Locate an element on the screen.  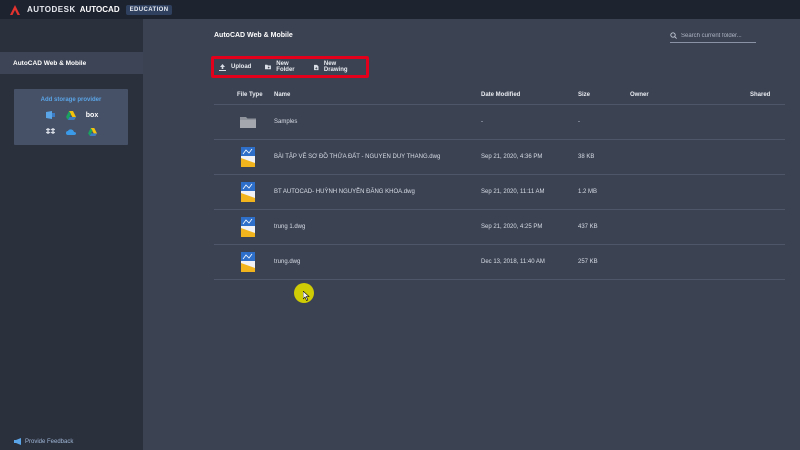
upload-label: Upload is located at coordinates (241, 67).